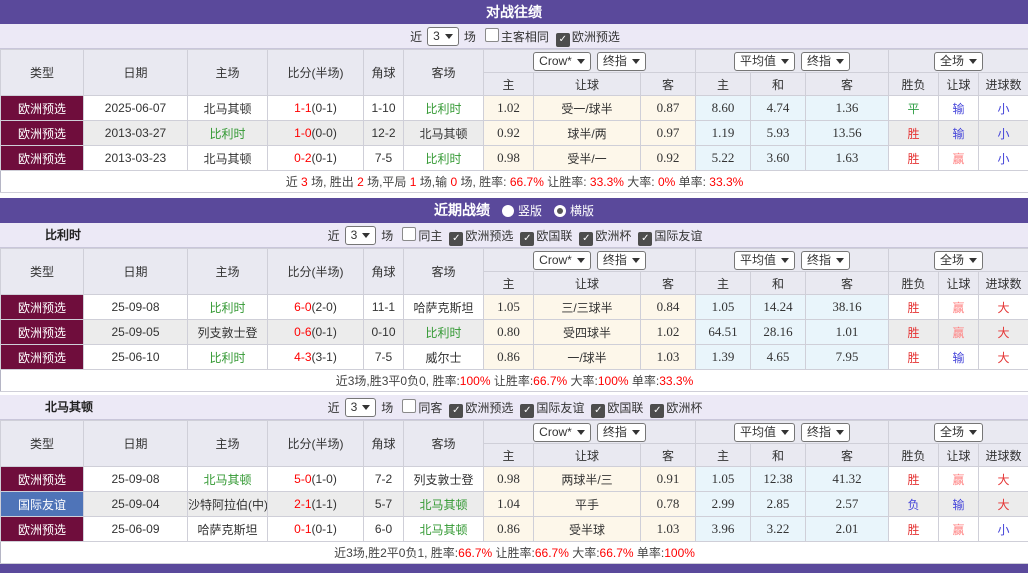 This screenshot has height=573, width=1028. I want to click on summary-stat: 3, so click(304, 182).